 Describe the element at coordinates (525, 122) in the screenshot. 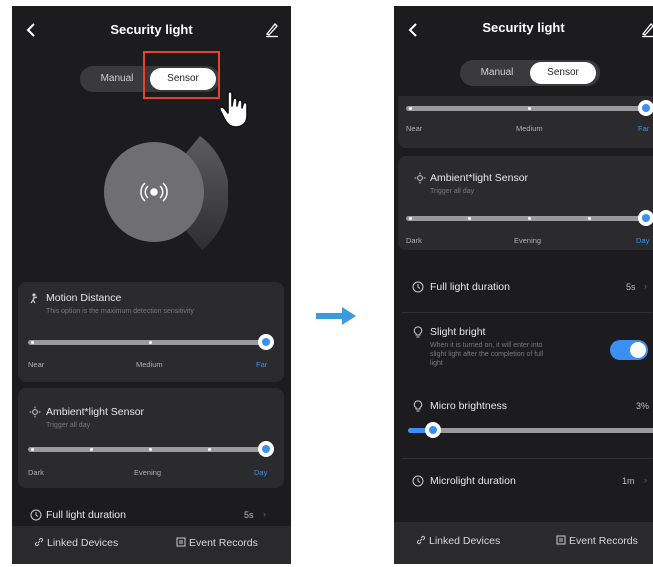

I see `motion-distance-card: Near Medium Far` at that location.